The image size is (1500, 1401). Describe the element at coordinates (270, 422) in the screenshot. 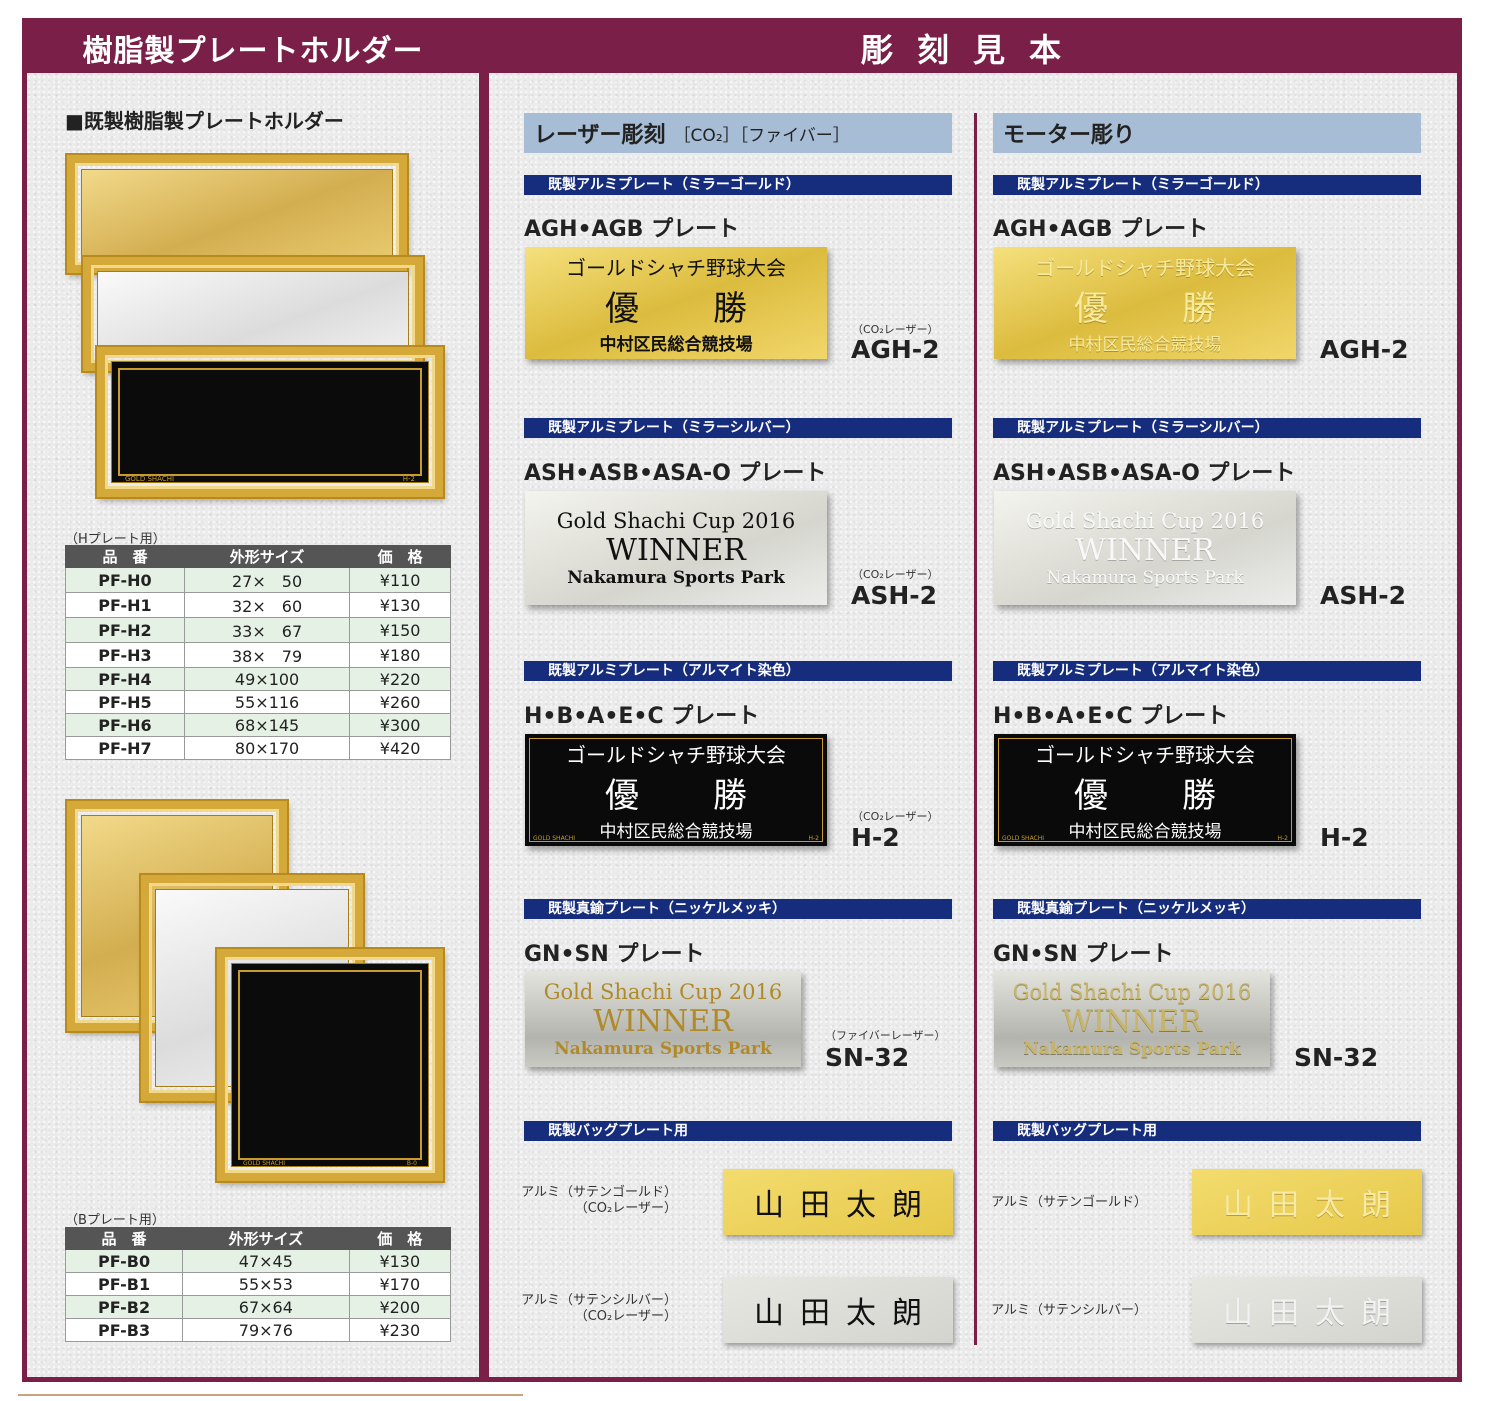

I see `h-holder-black-image: GOLD SHACHI H-2` at that location.